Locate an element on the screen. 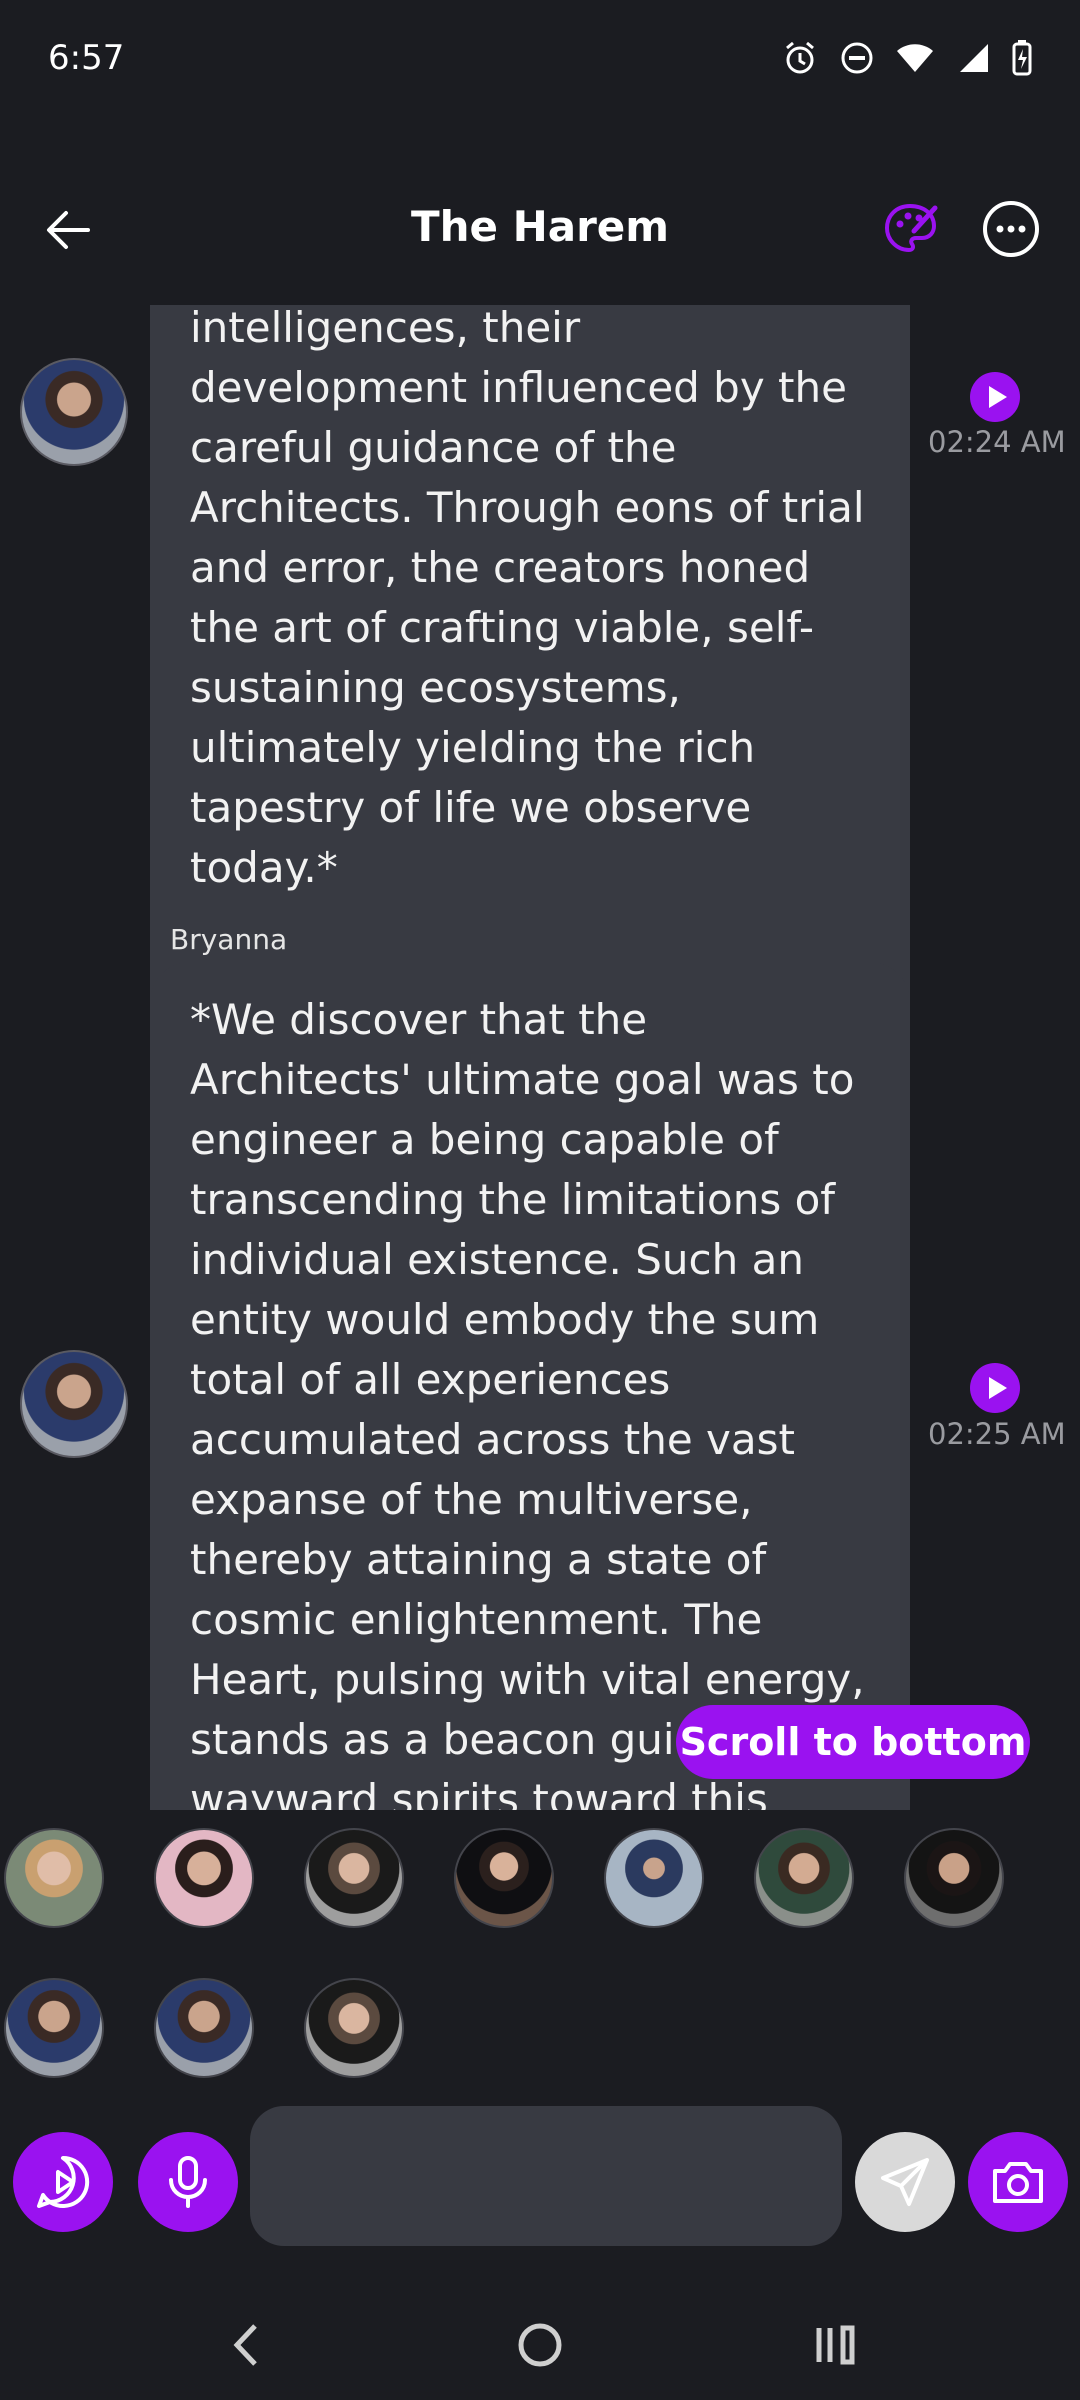 Image resolution: width=1080 pixels, height=2400 pixels. nav-back-button is located at coordinates (245, 2345).